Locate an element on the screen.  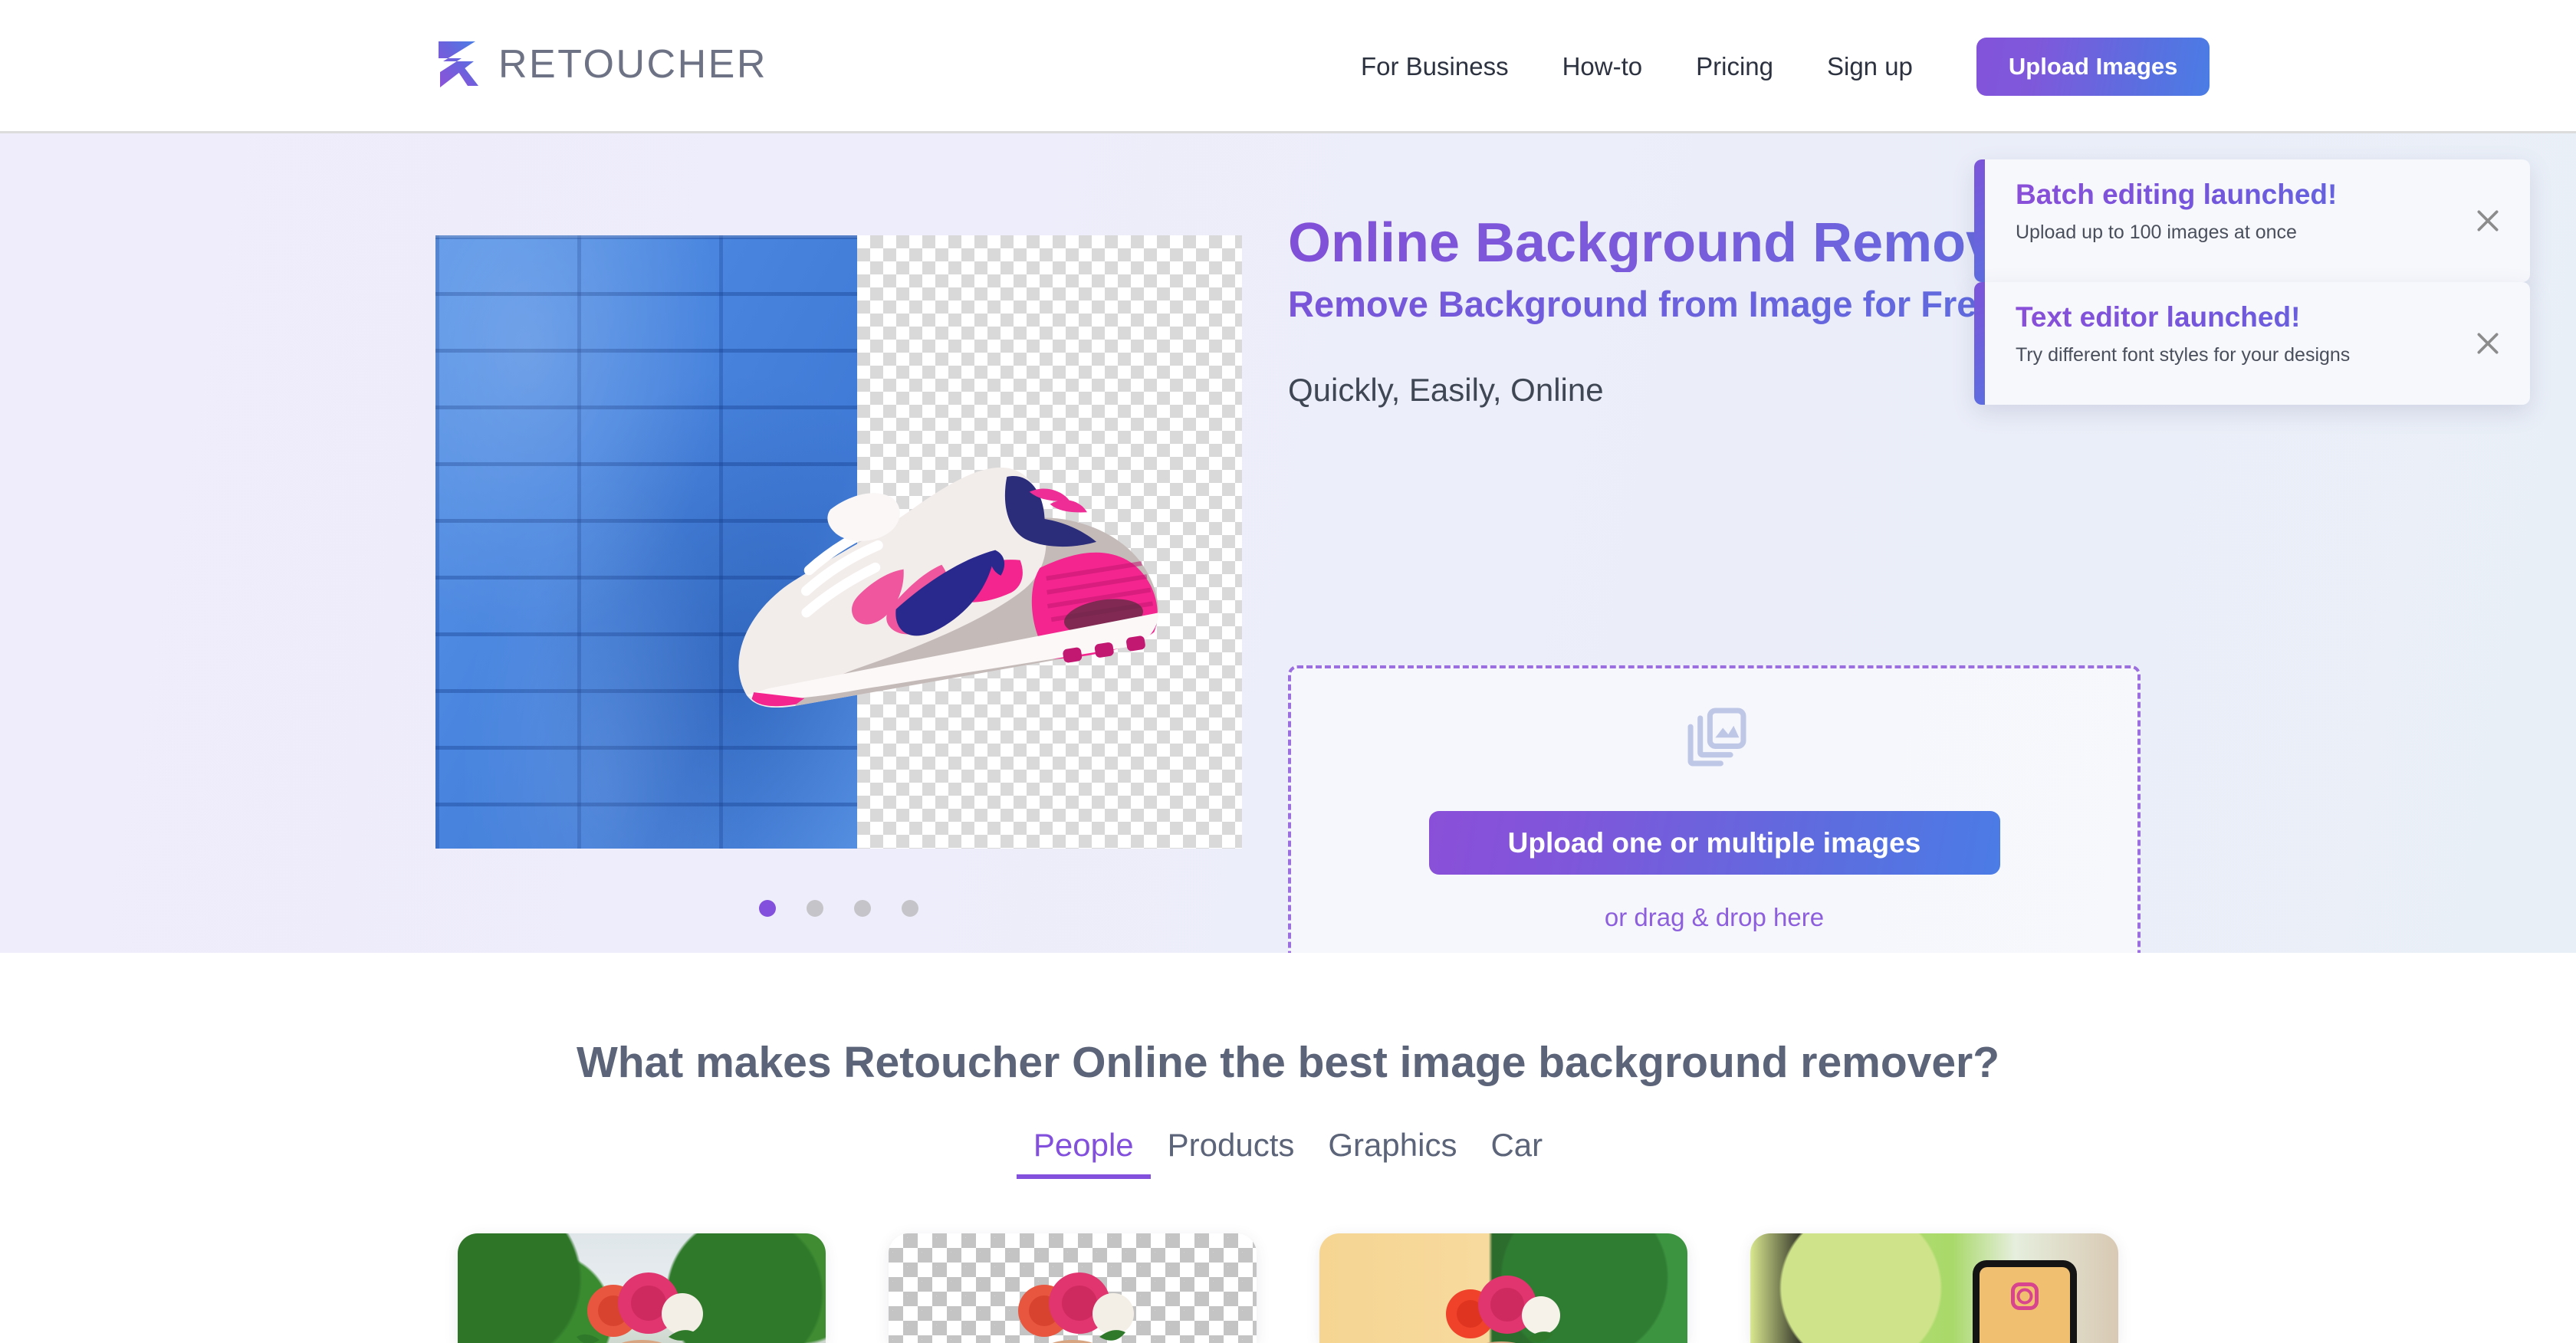
tab-car: Car is located at coordinates (1516, 1151).